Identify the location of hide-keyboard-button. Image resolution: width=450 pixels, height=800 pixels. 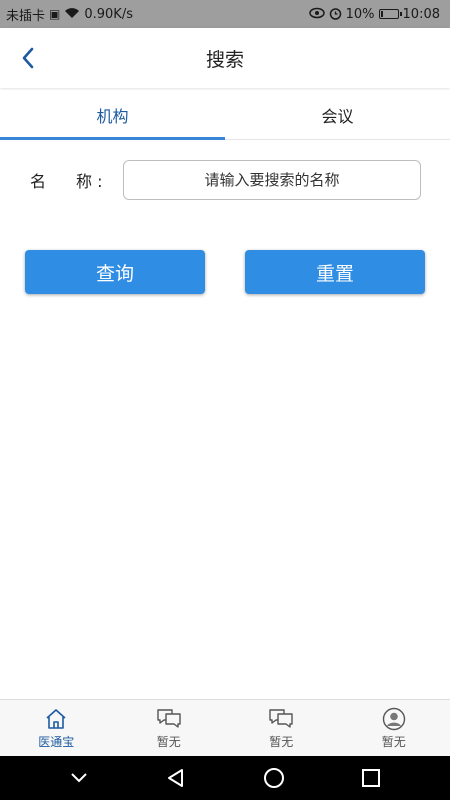
(79, 778).